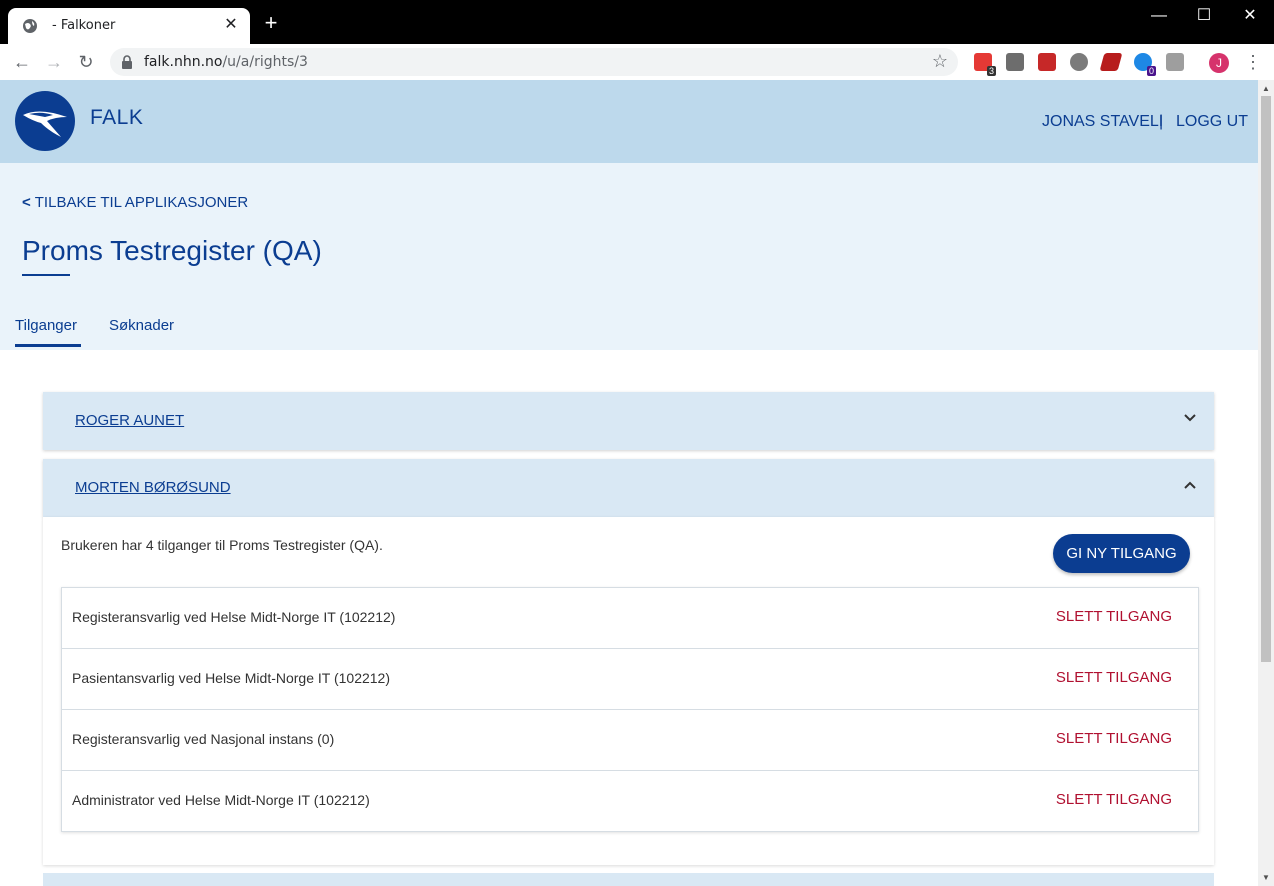  What do you see at coordinates (141, 325) in the screenshot?
I see `tab-soknader: Søknader` at bounding box center [141, 325].